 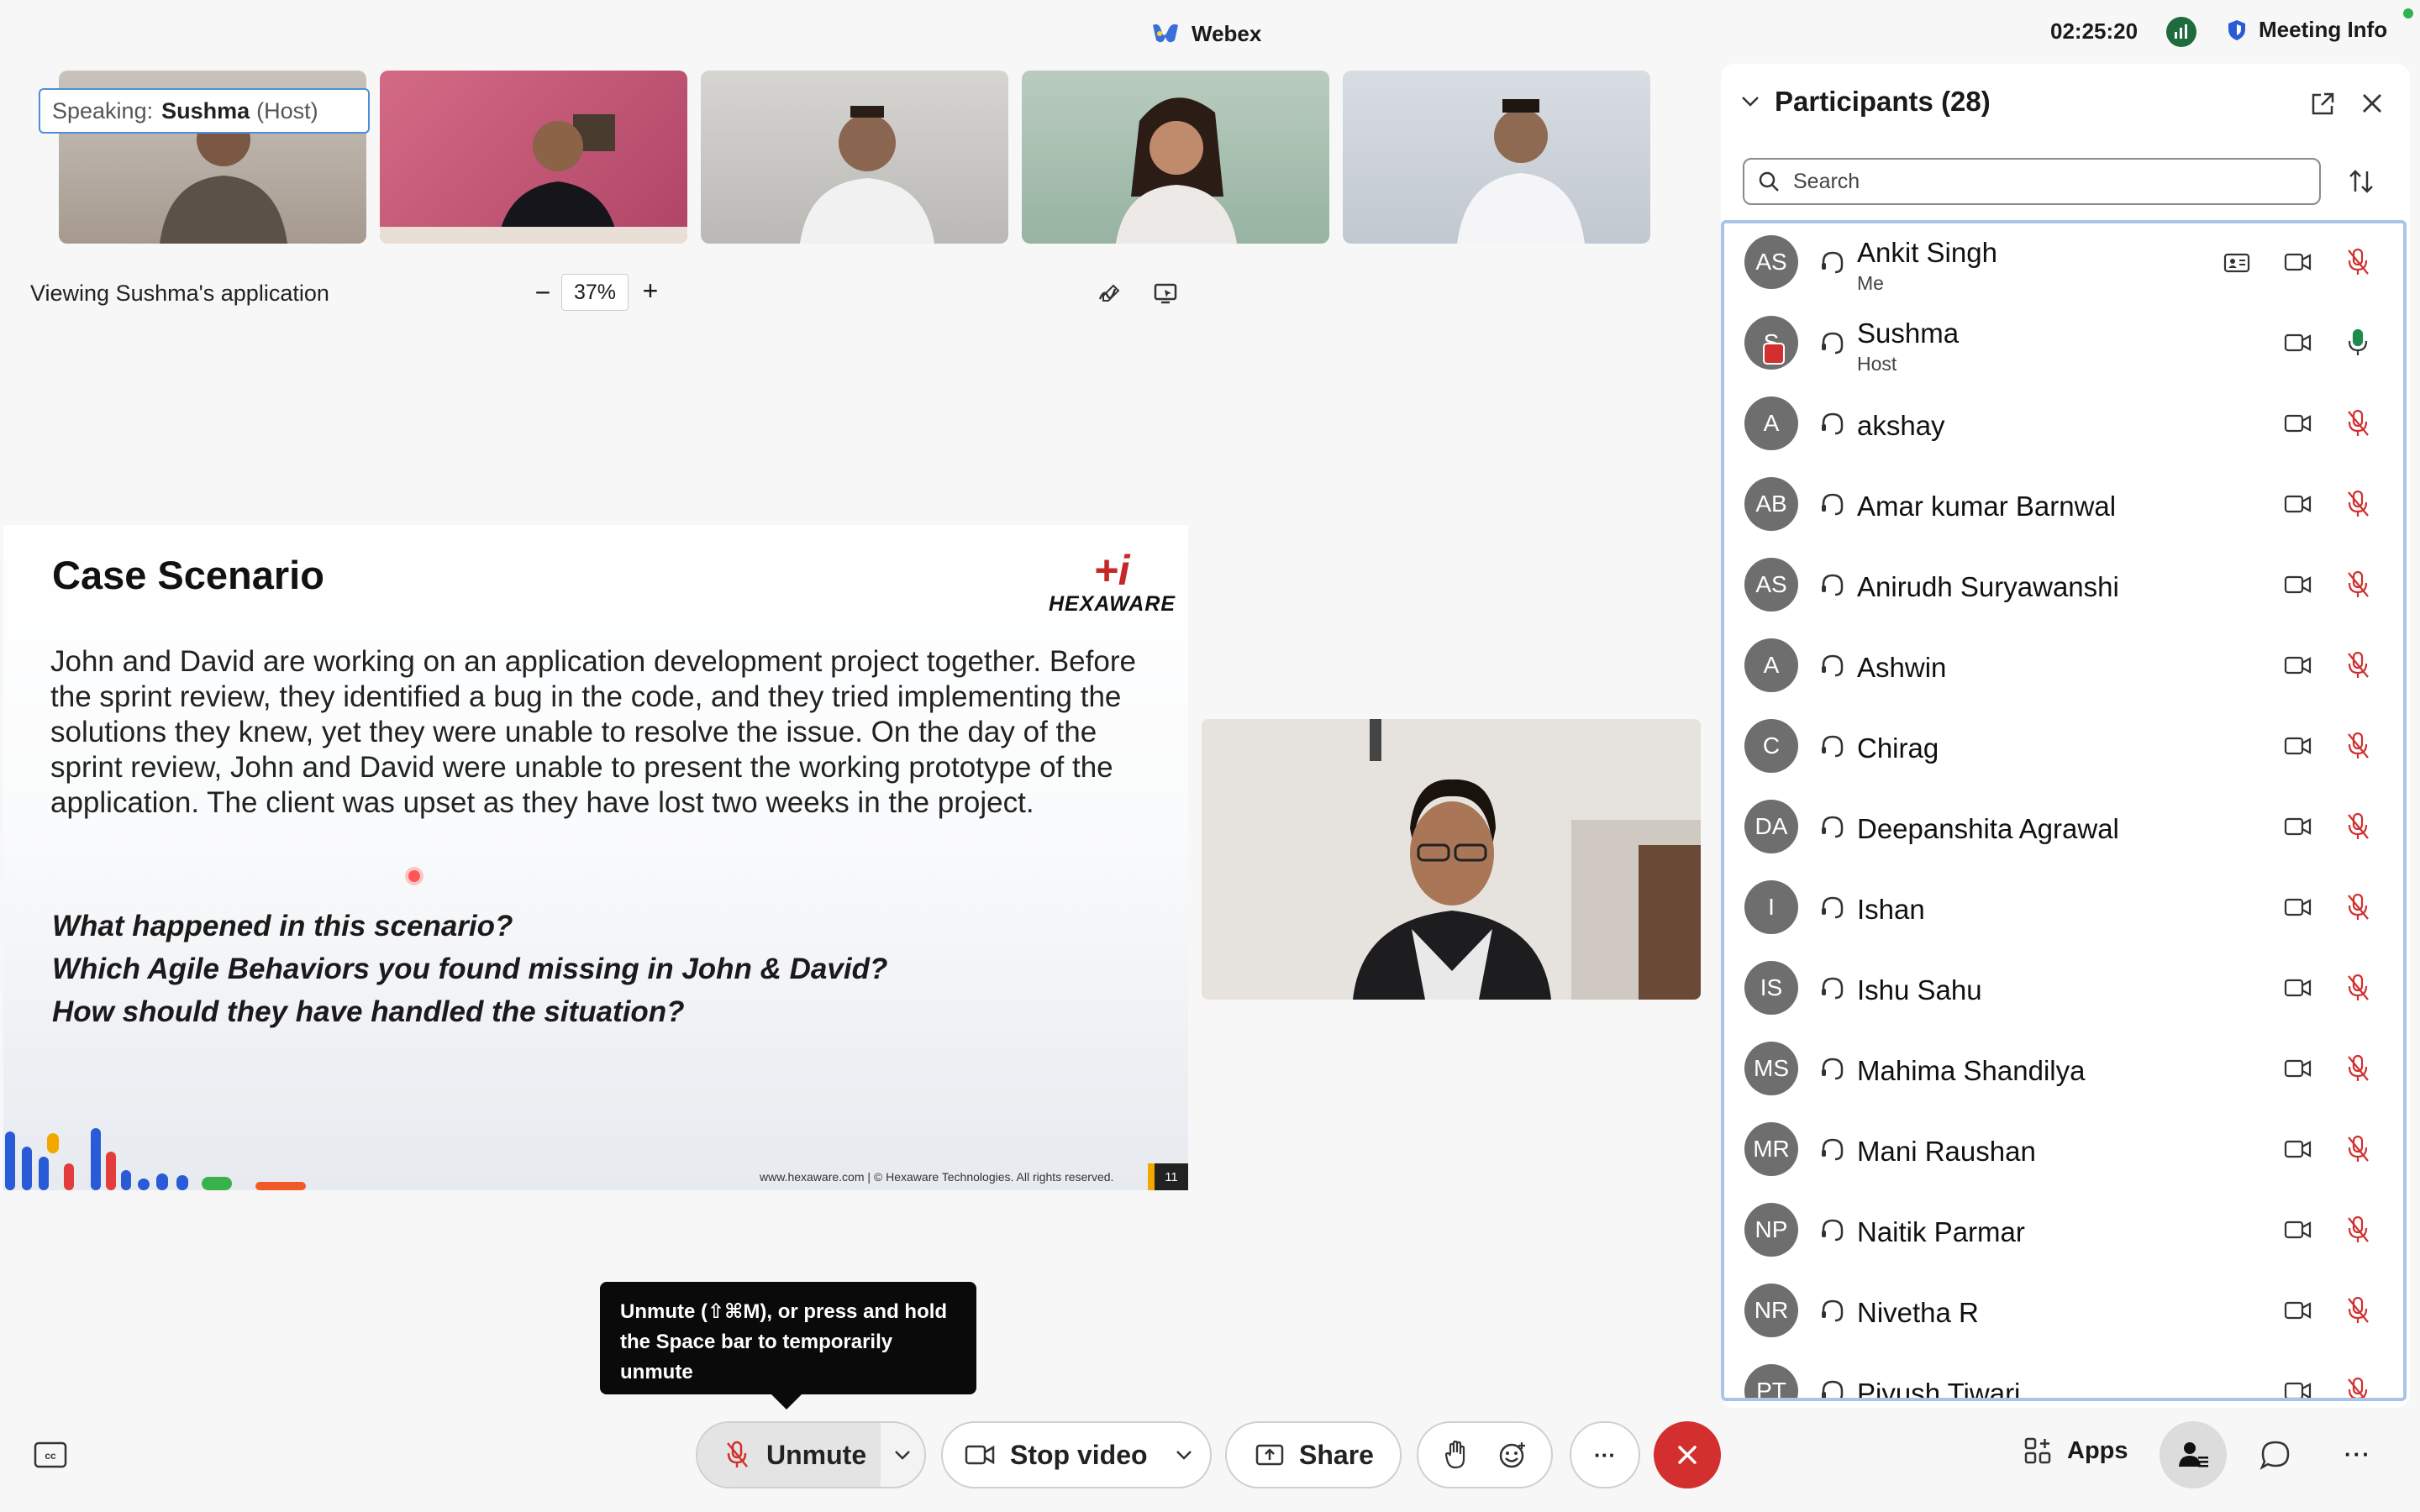 I want to click on participant-row: I Ishan, so click(x=2063, y=909).